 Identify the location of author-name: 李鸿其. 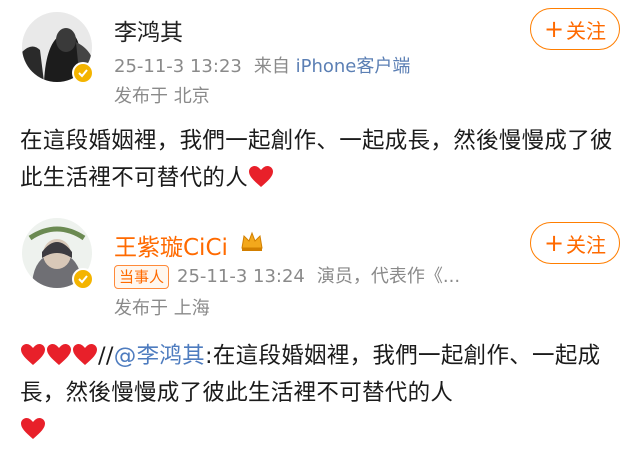
(148, 30).